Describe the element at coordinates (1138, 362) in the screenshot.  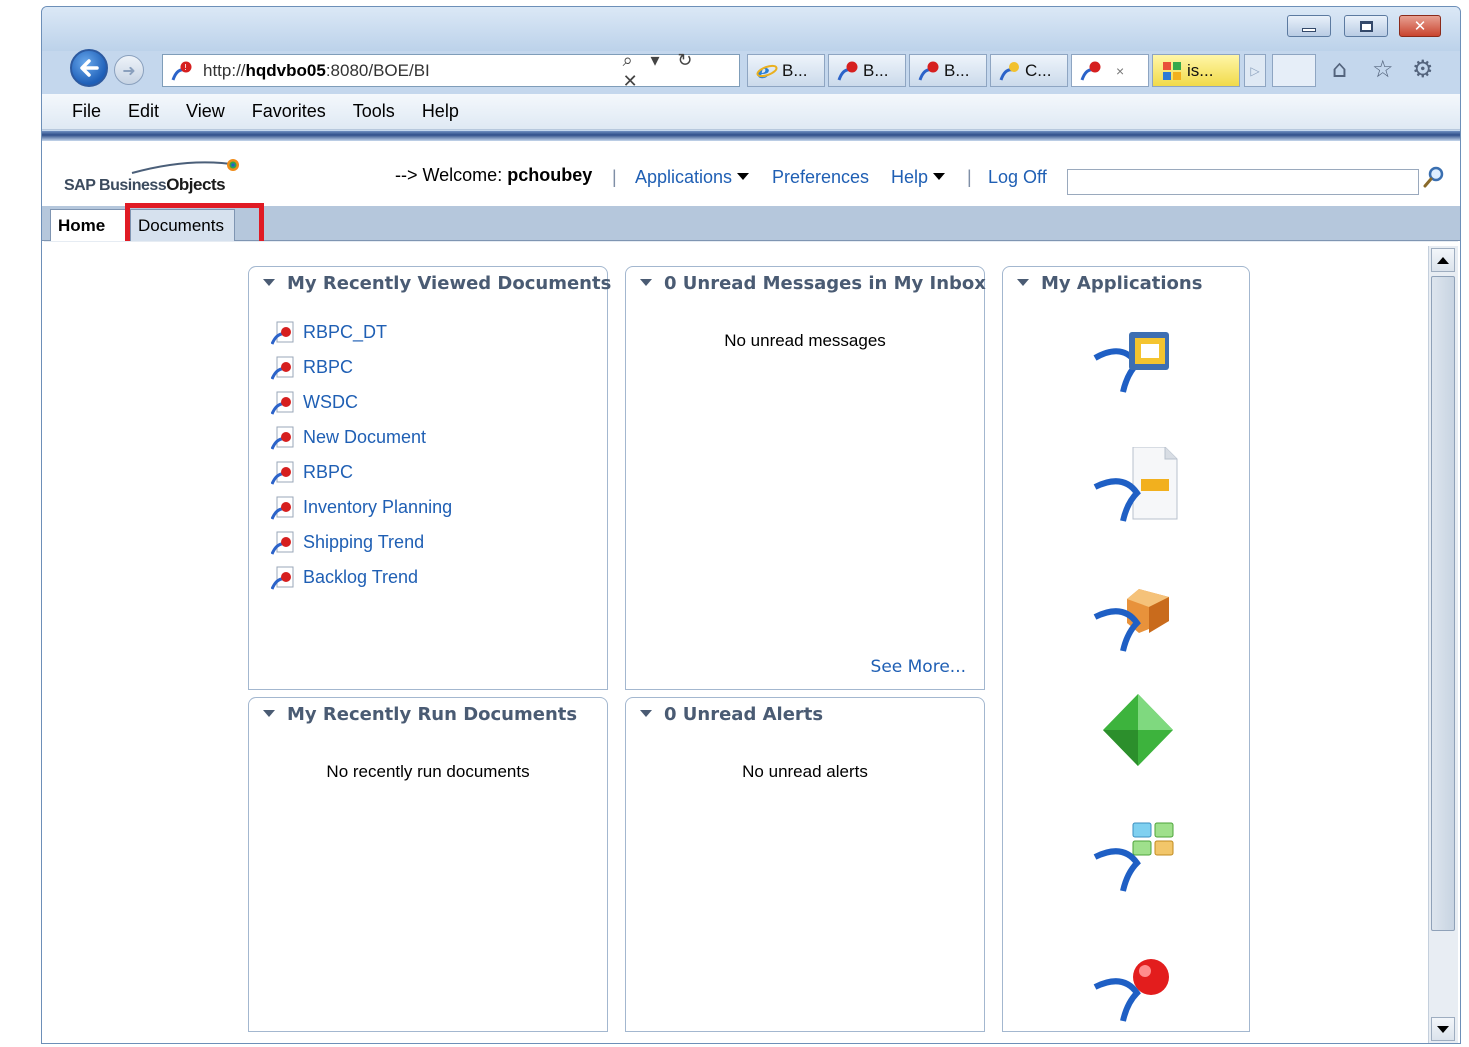
I see `analysis-app-icon` at that location.